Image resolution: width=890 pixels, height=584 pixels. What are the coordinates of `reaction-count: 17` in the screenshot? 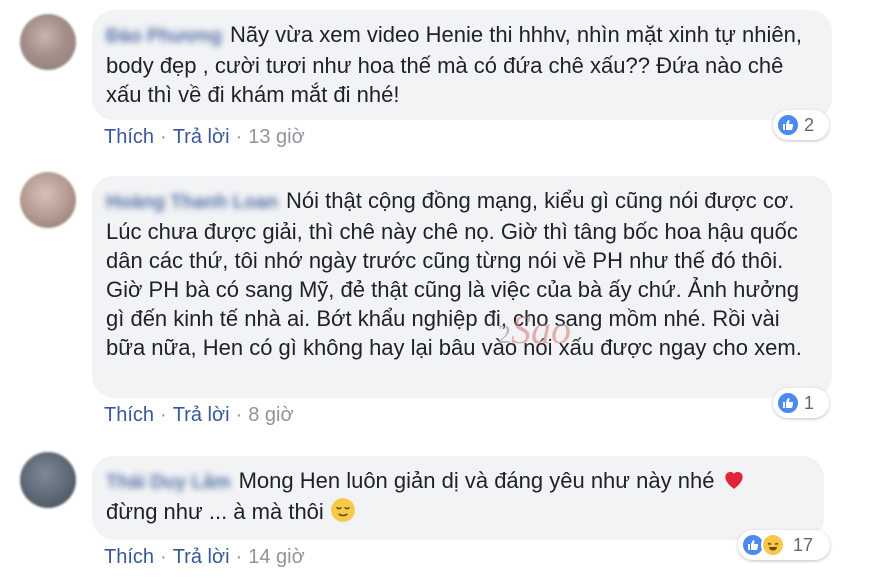 It's located at (803, 544).